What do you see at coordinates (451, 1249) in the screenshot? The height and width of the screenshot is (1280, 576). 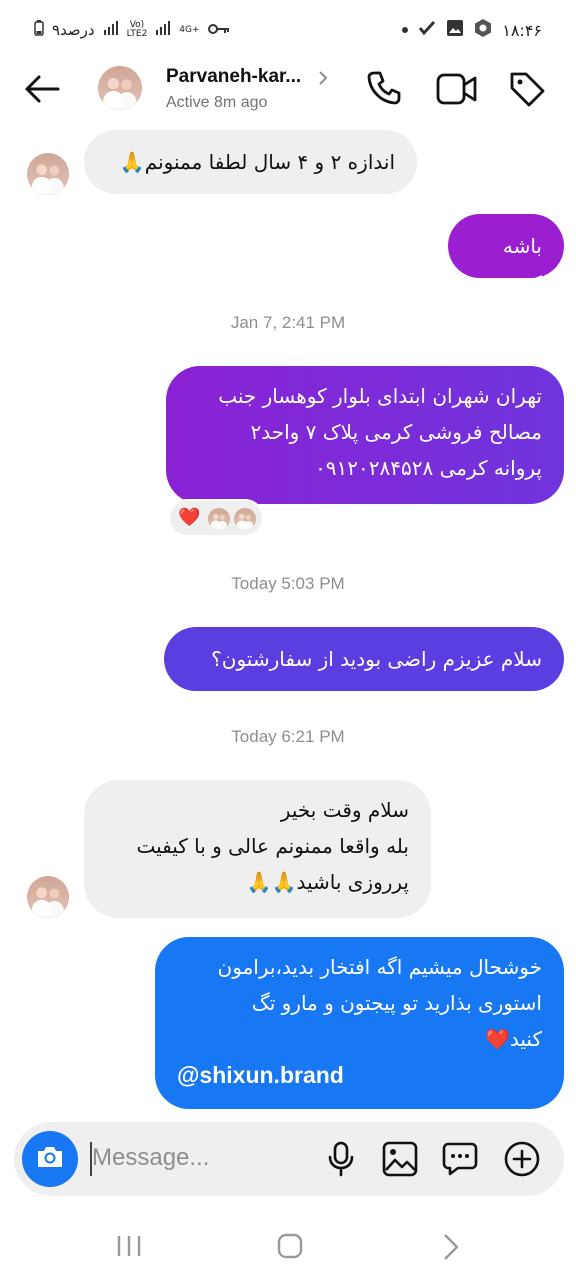 I see `back-nav-icon` at bounding box center [451, 1249].